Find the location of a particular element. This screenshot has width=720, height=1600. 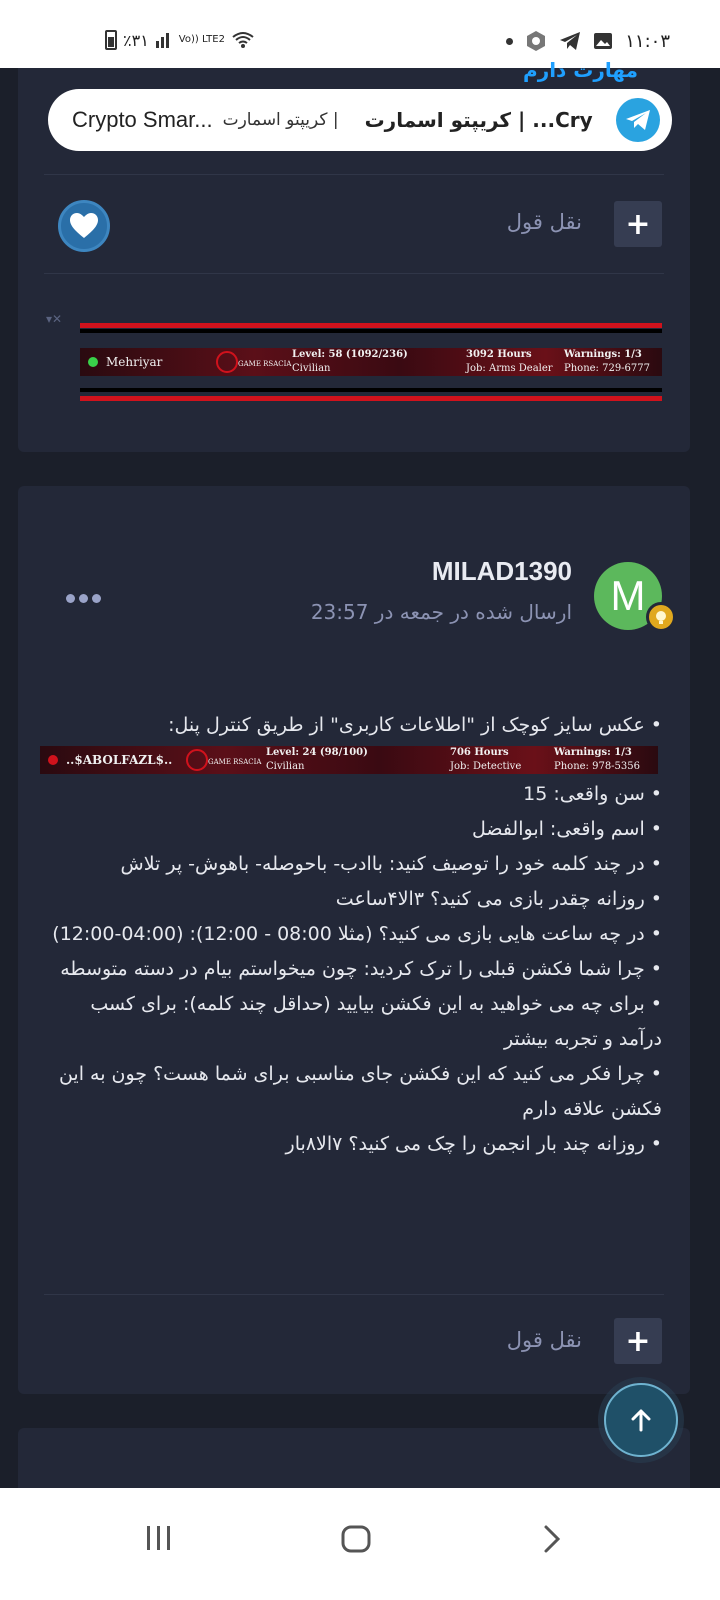

author-name: MILAD1390 is located at coordinates (502, 571).